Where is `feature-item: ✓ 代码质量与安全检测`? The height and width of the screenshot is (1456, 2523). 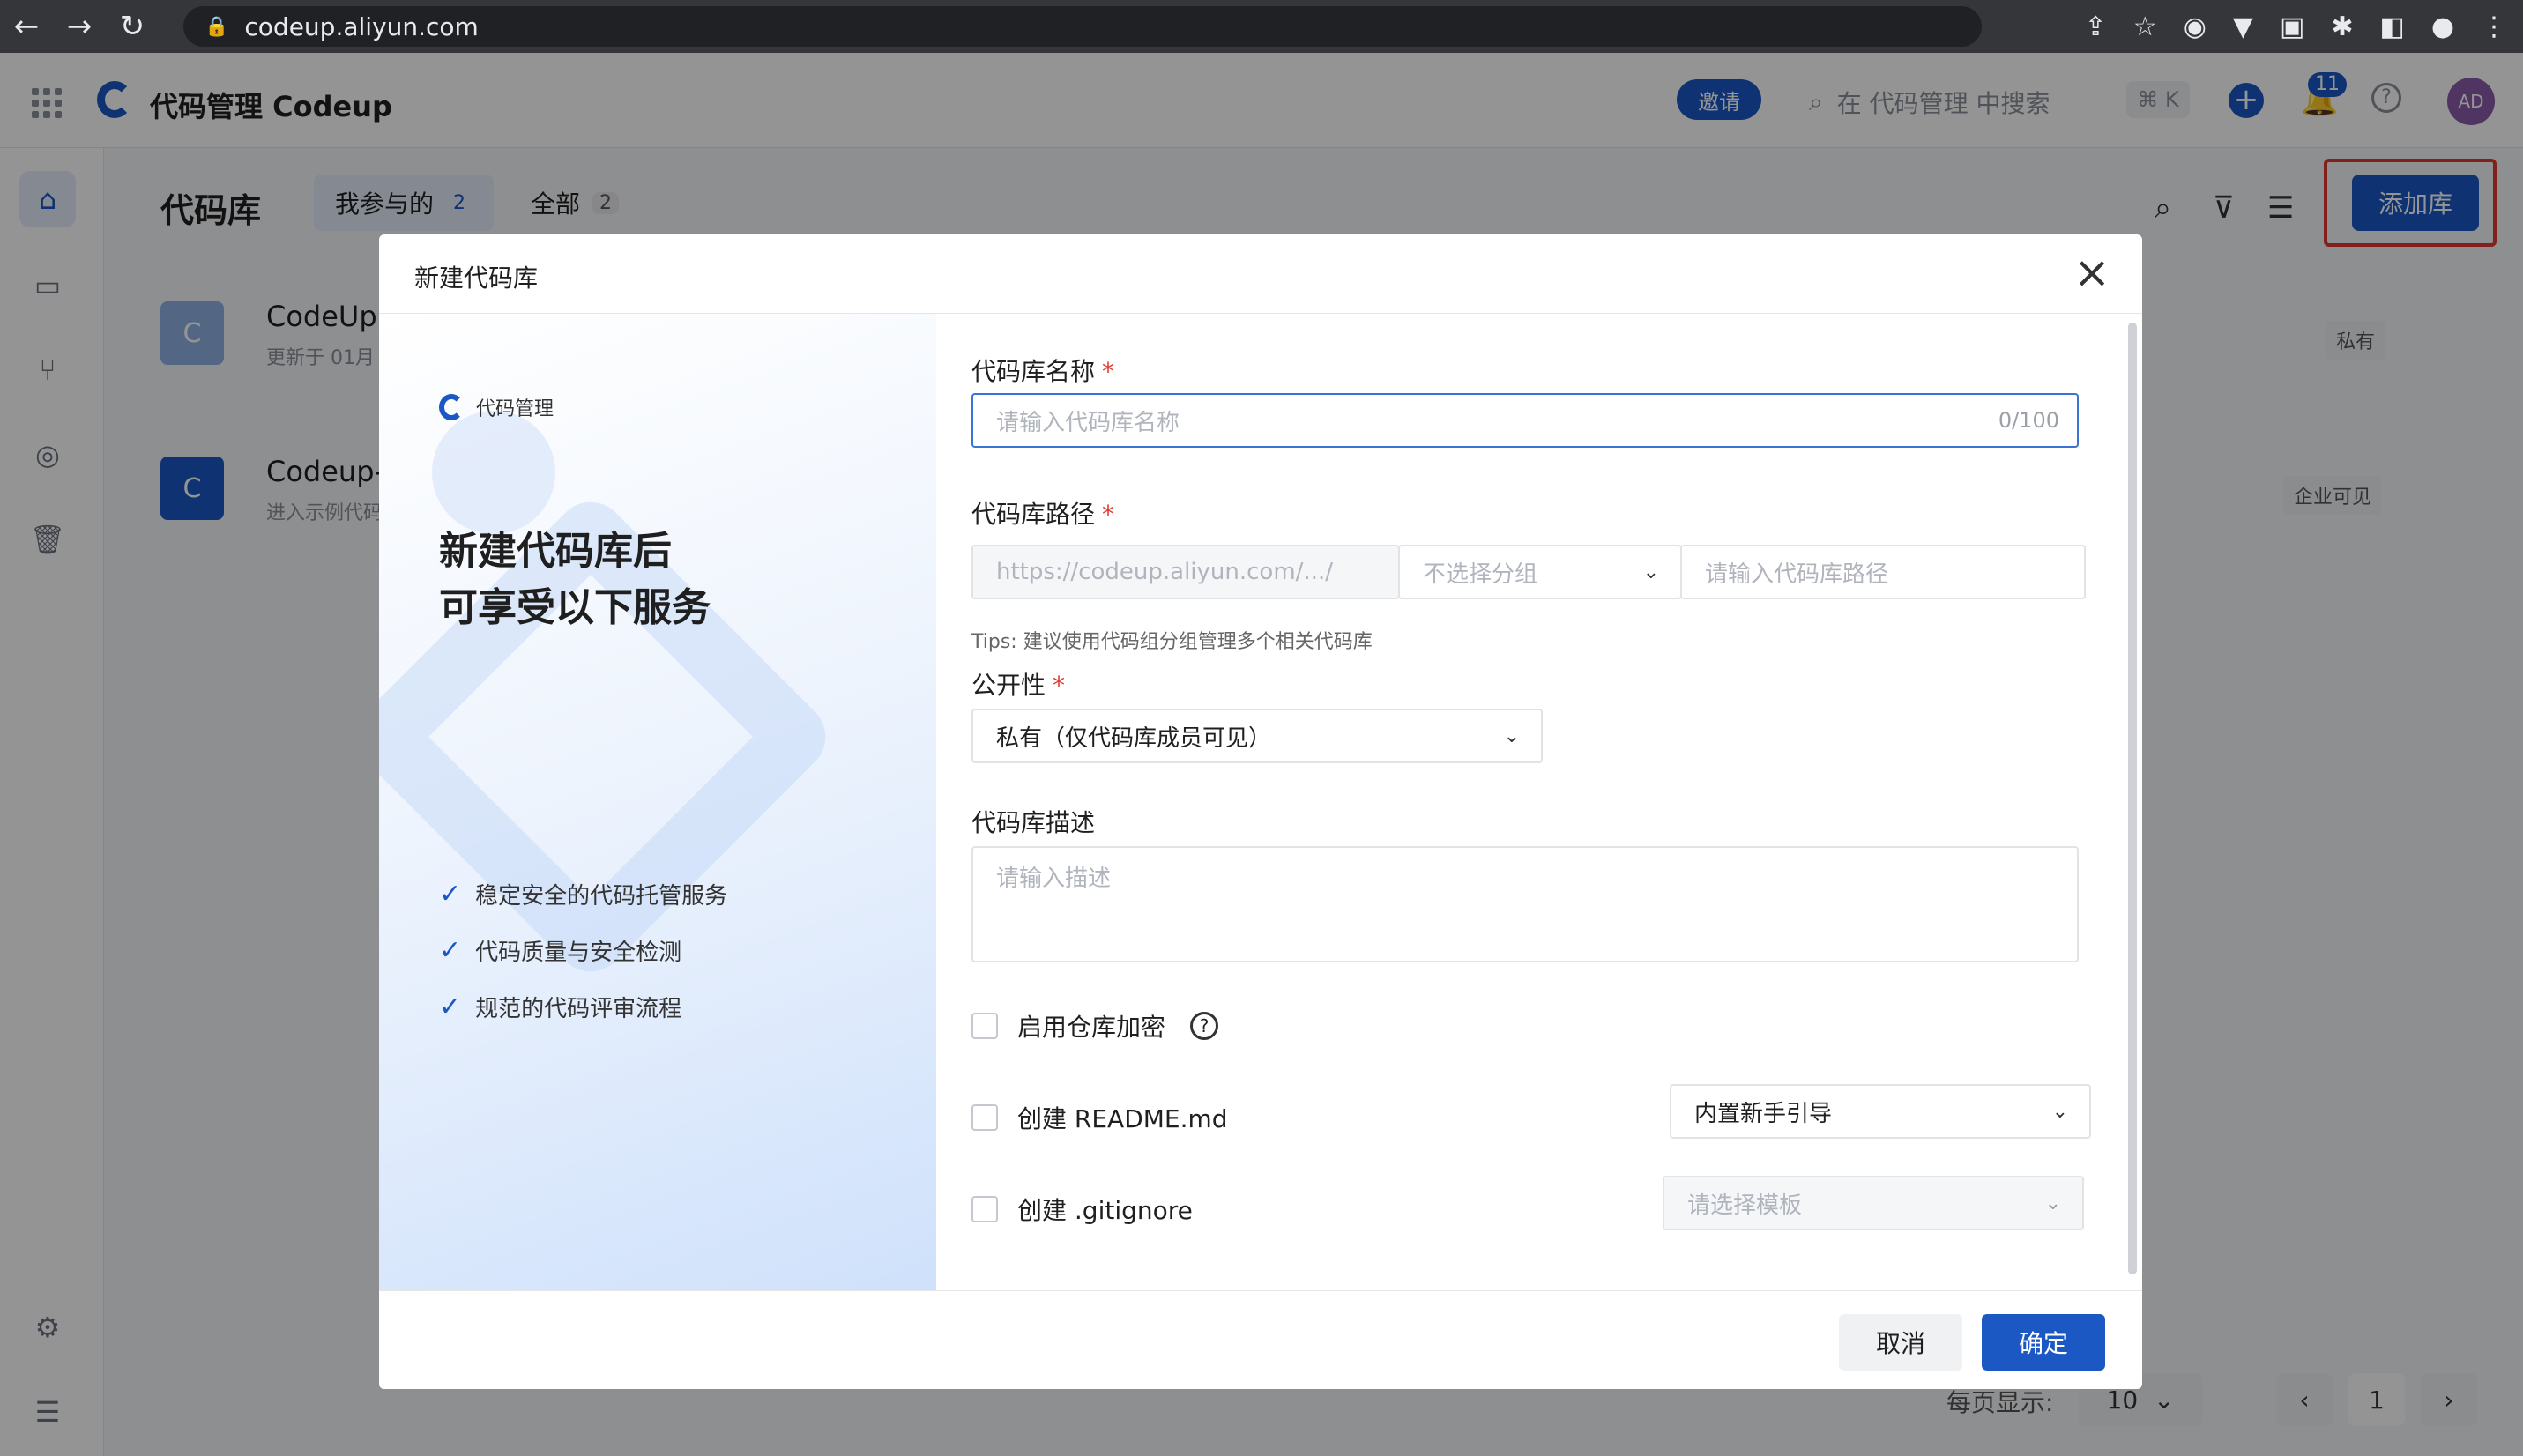 feature-item: ✓ 代码质量与安全检测 is located at coordinates (560, 950).